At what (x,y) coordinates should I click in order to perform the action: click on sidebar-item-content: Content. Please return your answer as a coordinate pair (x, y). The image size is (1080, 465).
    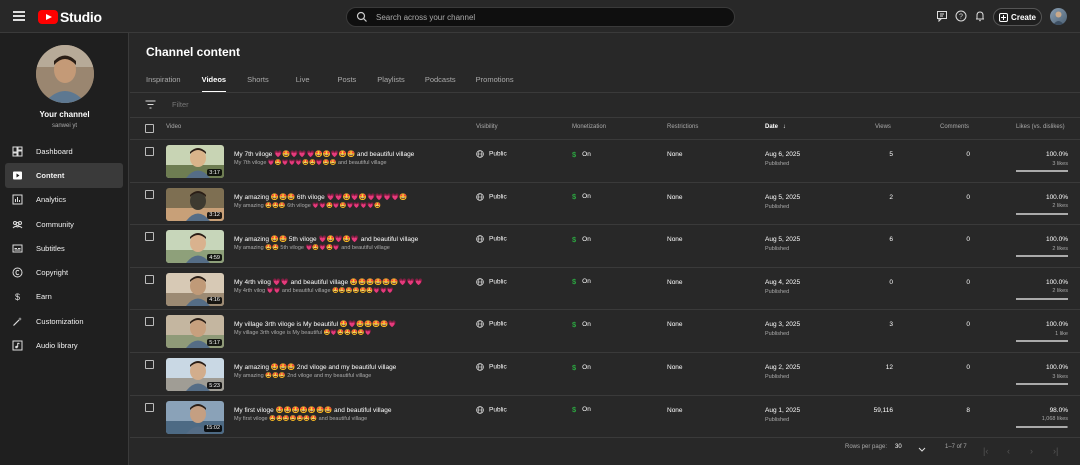
    Looking at the image, I should click on (64, 175).